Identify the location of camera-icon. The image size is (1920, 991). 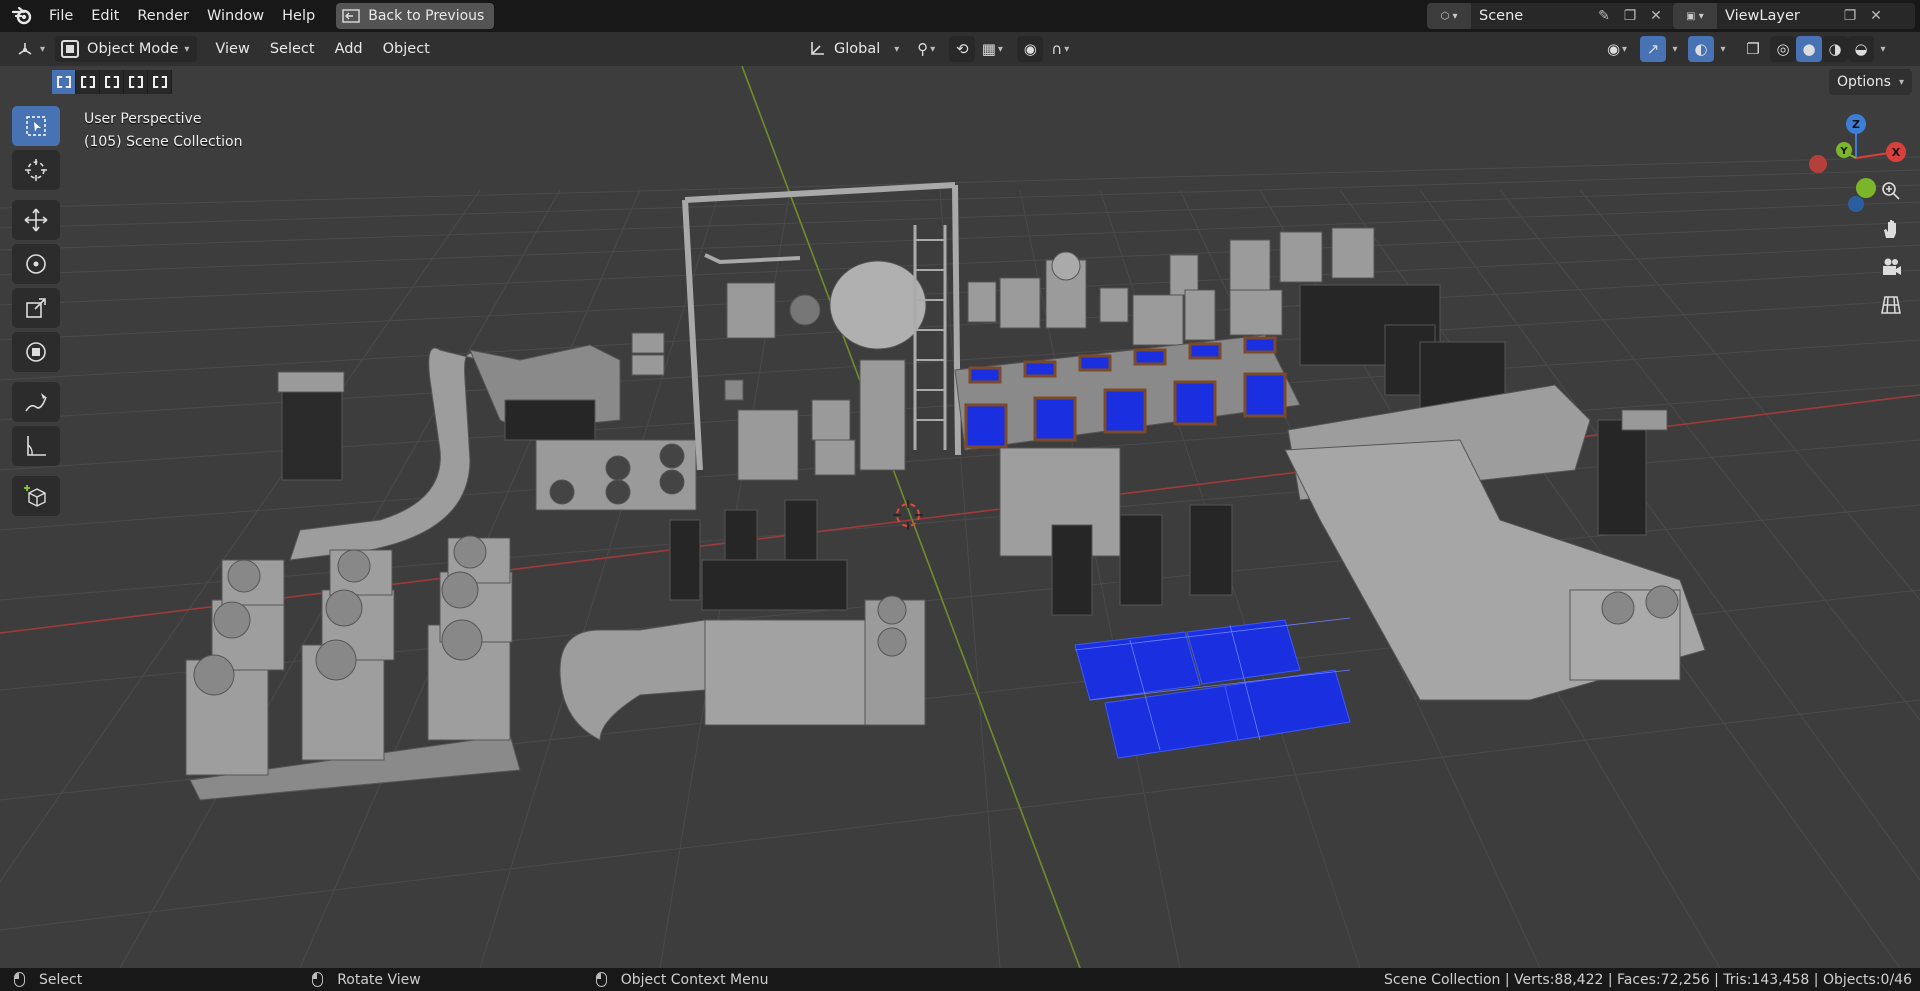
(1891, 267).